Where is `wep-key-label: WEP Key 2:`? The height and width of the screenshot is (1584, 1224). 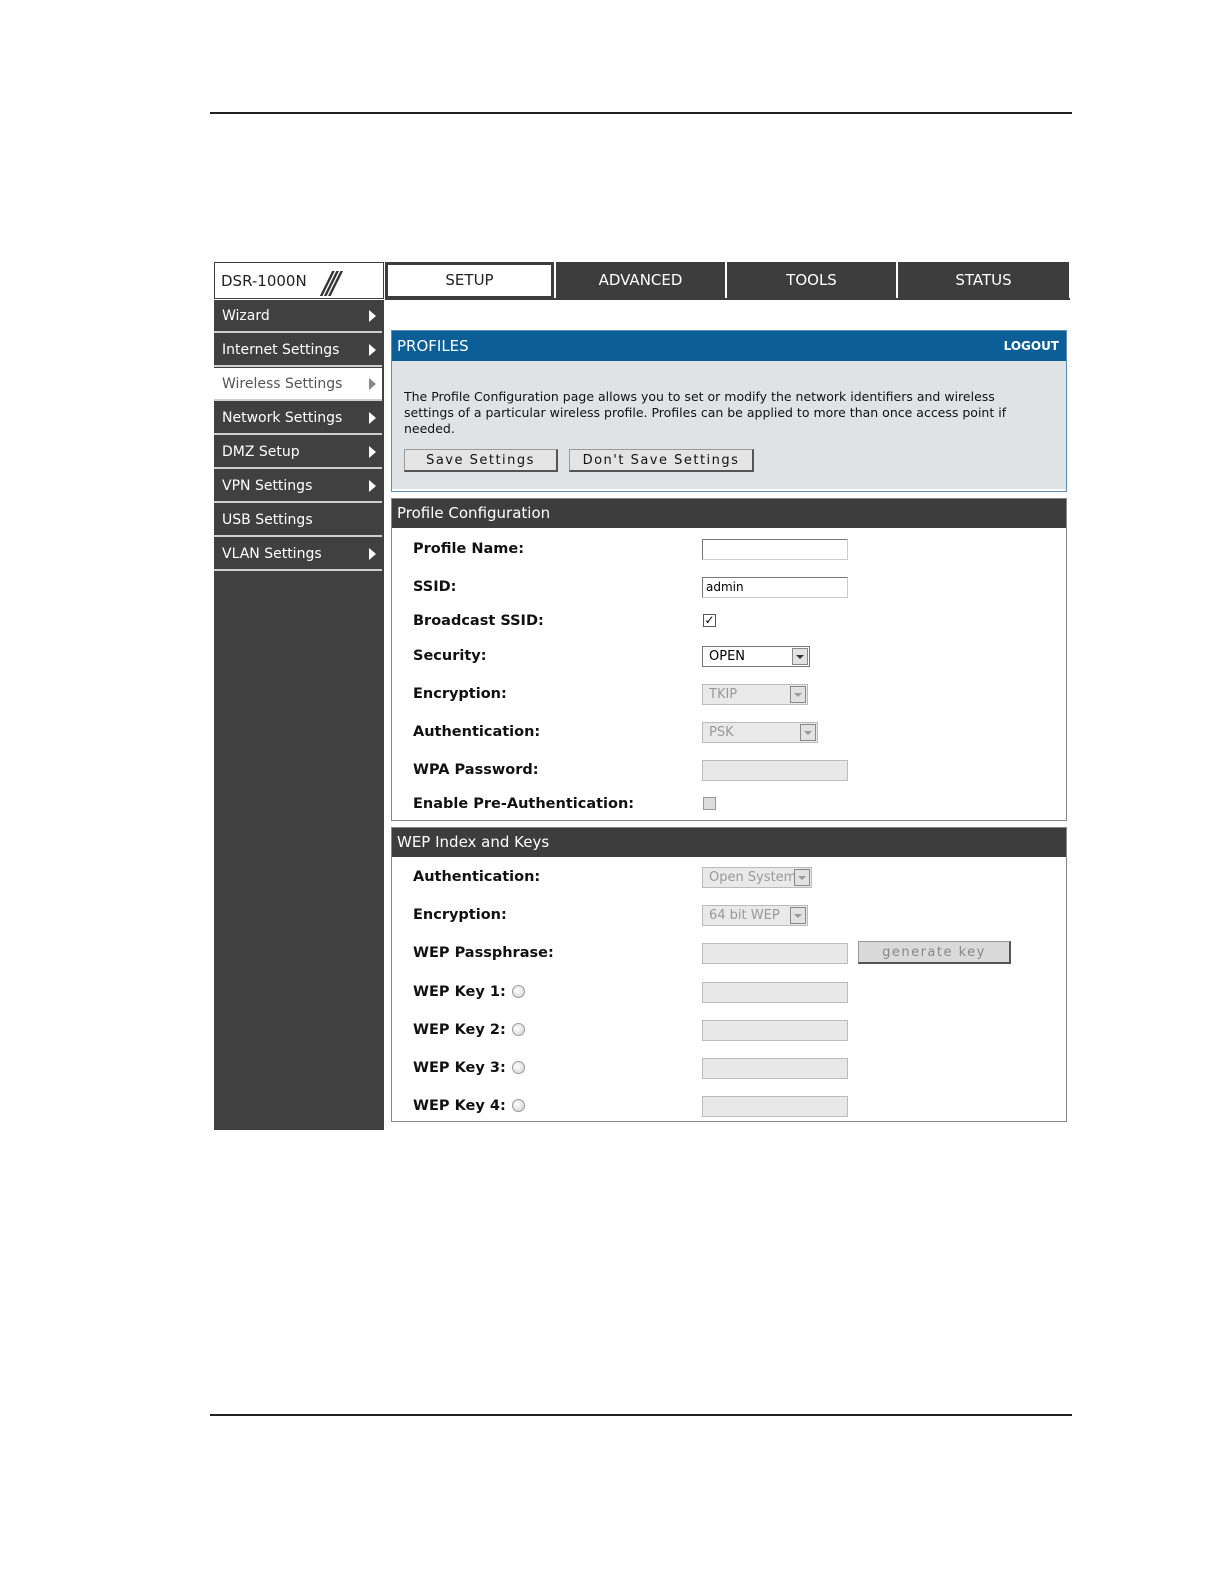
wep-key-label: WEP Key 2: is located at coordinates (459, 1030).